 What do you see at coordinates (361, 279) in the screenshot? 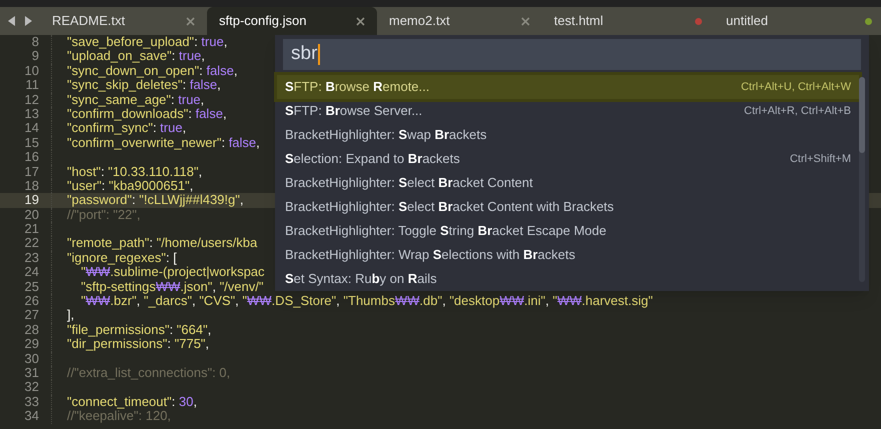
I see `command-label: Set Syntax: Ruby on Rails` at bounding box center [361, 279].